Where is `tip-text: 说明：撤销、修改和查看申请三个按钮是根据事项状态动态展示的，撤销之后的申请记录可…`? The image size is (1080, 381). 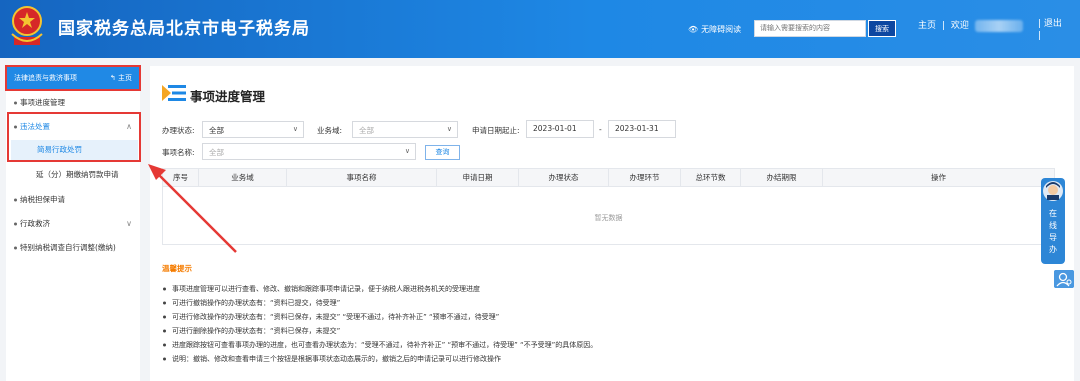 tip-text: 说明：撤销、修改和查看申请三个按钮是根据事项状态动态展示的，撤销之后的申请记录可… is located at coordinates (336, 359).